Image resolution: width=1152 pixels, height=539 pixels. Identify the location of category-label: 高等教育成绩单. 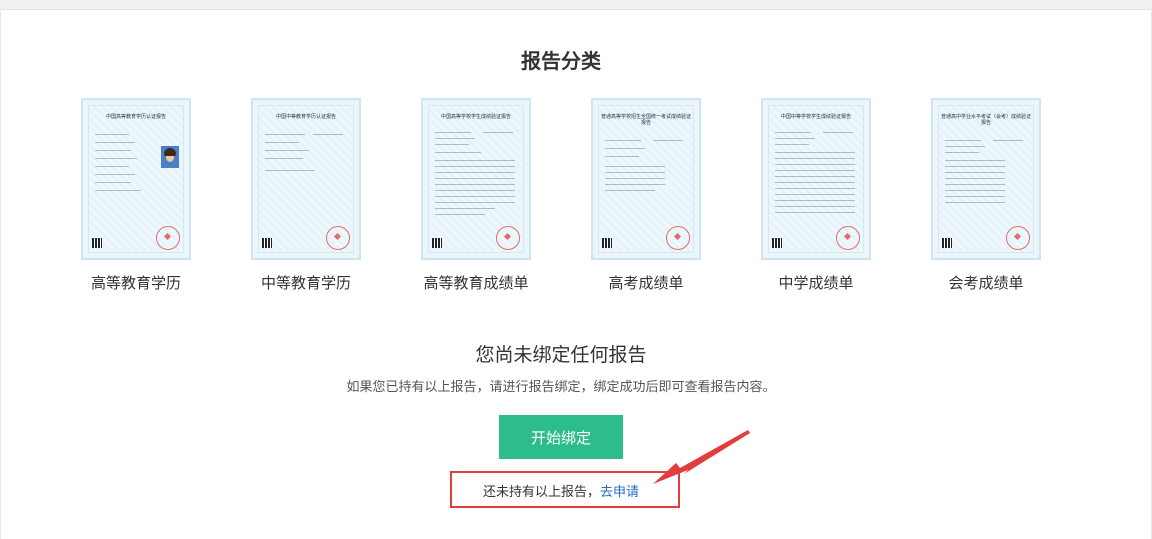
(476, 283).